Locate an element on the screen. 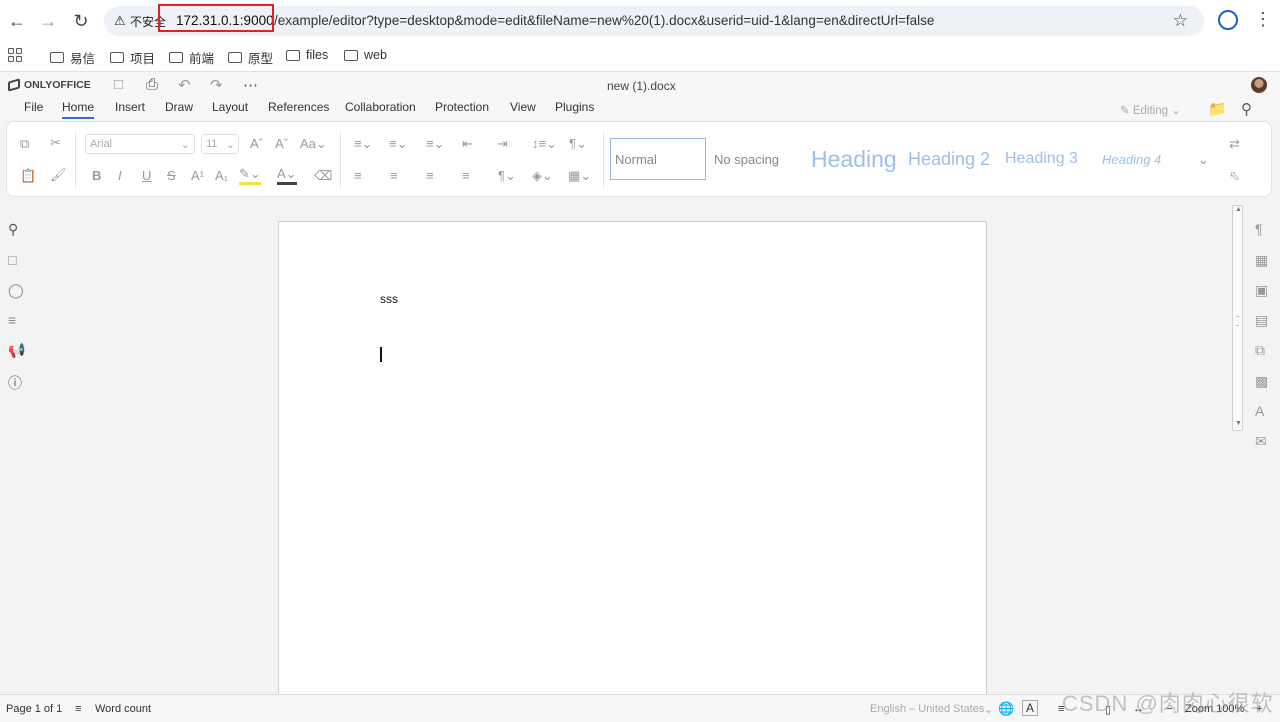 The height and width of the screenshot is (722, 1280). textart-settings-icon: A is located at coordinates (1259, 411).